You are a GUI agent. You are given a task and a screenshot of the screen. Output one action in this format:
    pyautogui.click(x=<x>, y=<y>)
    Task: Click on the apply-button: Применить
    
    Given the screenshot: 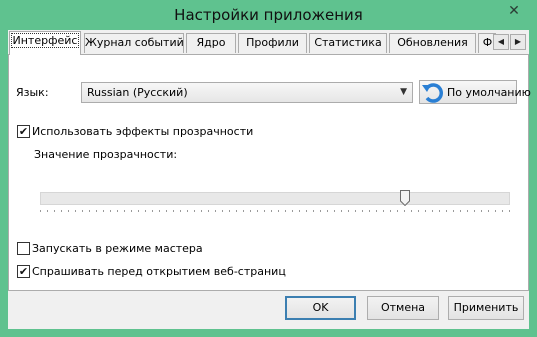 What is the action you would take?
    pyautogui.click(x=486, y=308)
    